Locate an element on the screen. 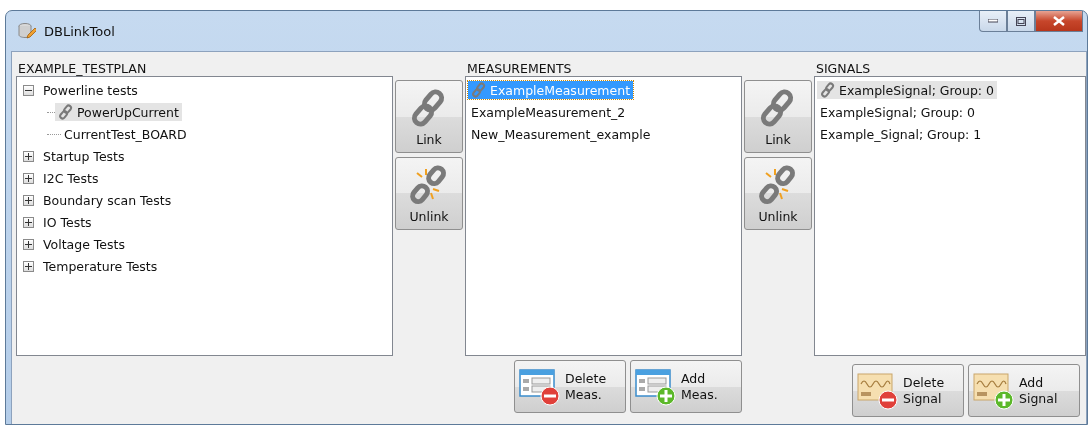 The width and height of the screenshot is (1088, 425). delete-form-icon is located at coordinates (540, 386).